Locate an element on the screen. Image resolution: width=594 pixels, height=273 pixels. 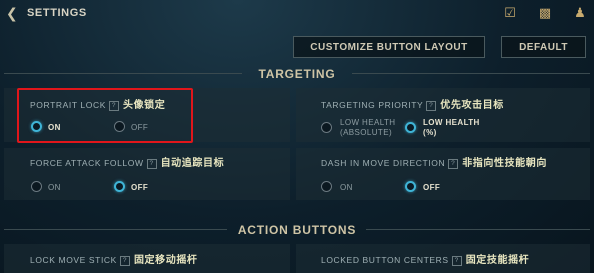
section-title-targeting: TARGETING is located at coordinates (297, 74).